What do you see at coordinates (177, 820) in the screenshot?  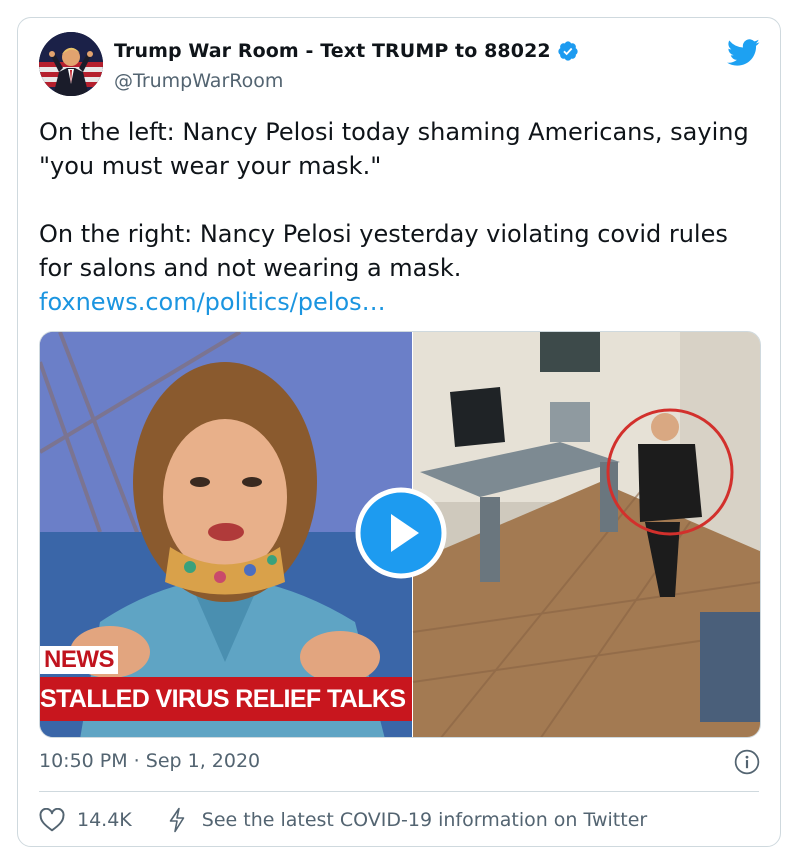 I see `bolt-icon` at bounding box center [177, 820].